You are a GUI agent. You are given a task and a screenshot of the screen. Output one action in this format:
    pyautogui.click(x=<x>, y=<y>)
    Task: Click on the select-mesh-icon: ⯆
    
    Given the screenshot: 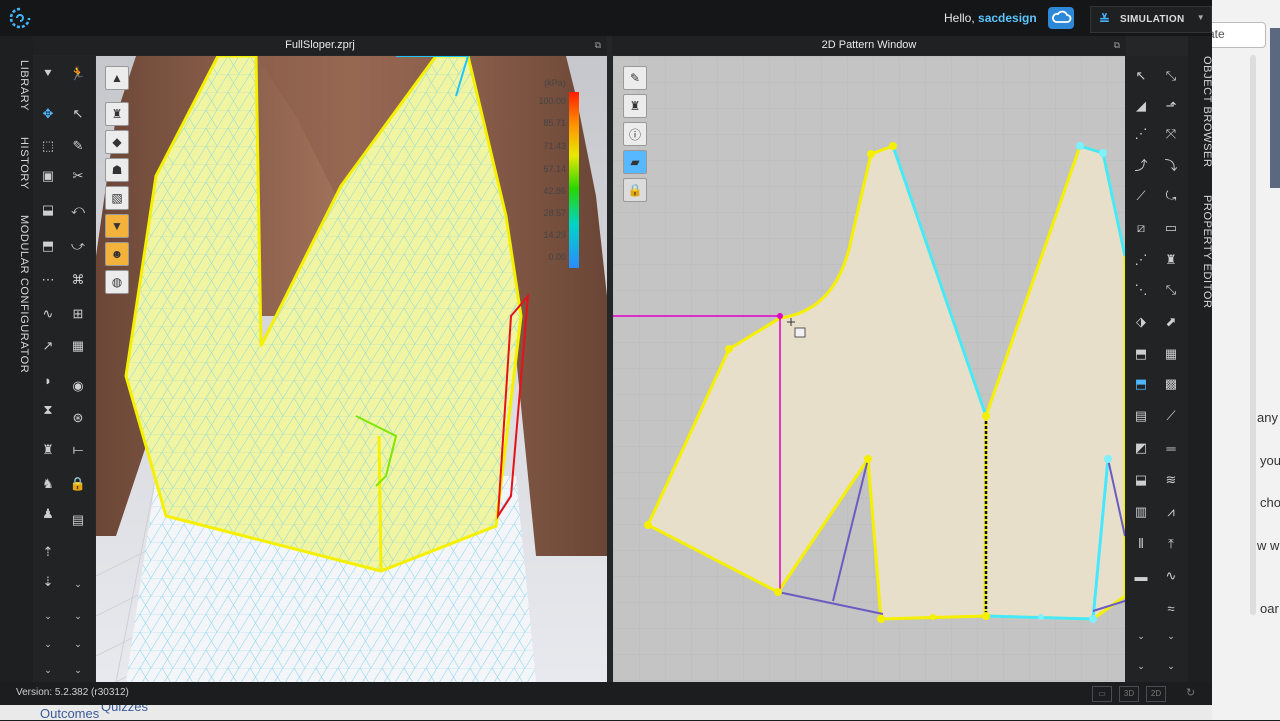 What is the action you would take?
    pyautogui.click(x=48, y=74)
    